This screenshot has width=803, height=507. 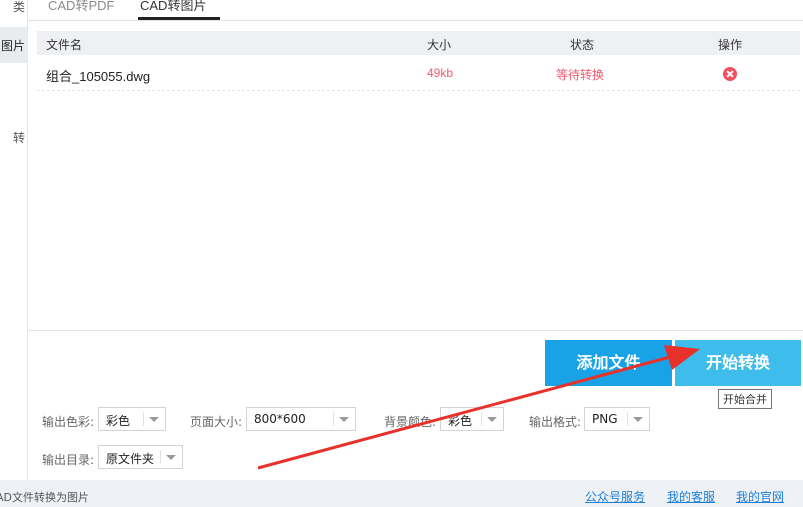 What do you see at coordinates (68, 460) in the screenshot?
I see `output-dir-label: 输出目录:` at bounding box center [68, 460].